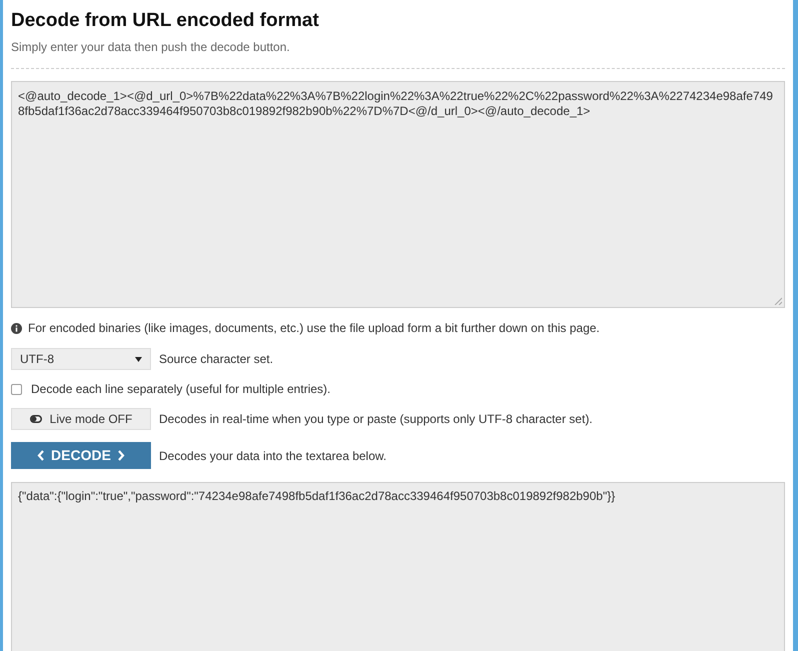  What do you see at coordinates (272, 456) in the screenshot?
I see `decode-label: Decodes your data into the textarea below.` at bounding box center [272, 456].